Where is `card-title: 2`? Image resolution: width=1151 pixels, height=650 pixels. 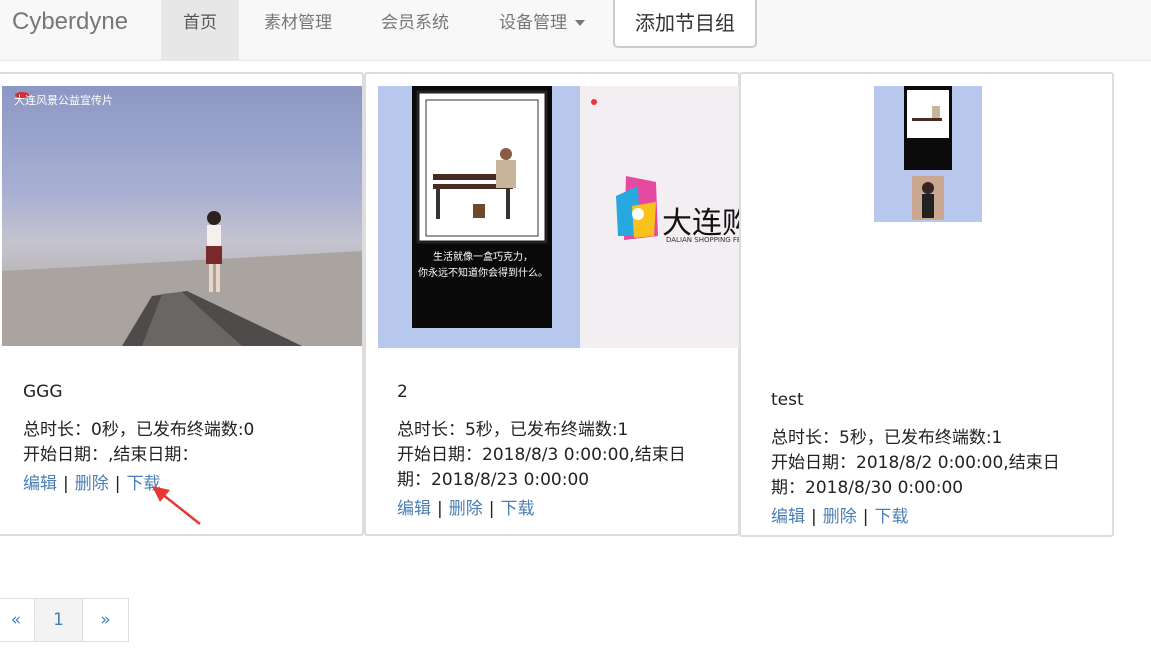
card-title: 2 is located at coordinates (402, 392).